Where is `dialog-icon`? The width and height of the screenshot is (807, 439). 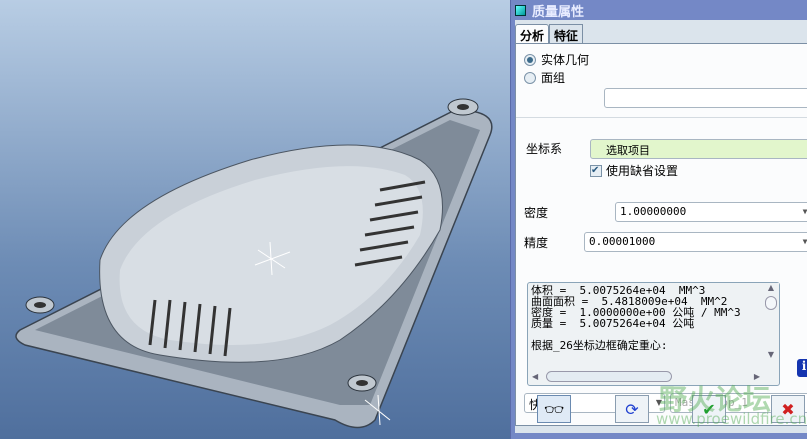
dialog-icon is located at coordinates (520, 10).